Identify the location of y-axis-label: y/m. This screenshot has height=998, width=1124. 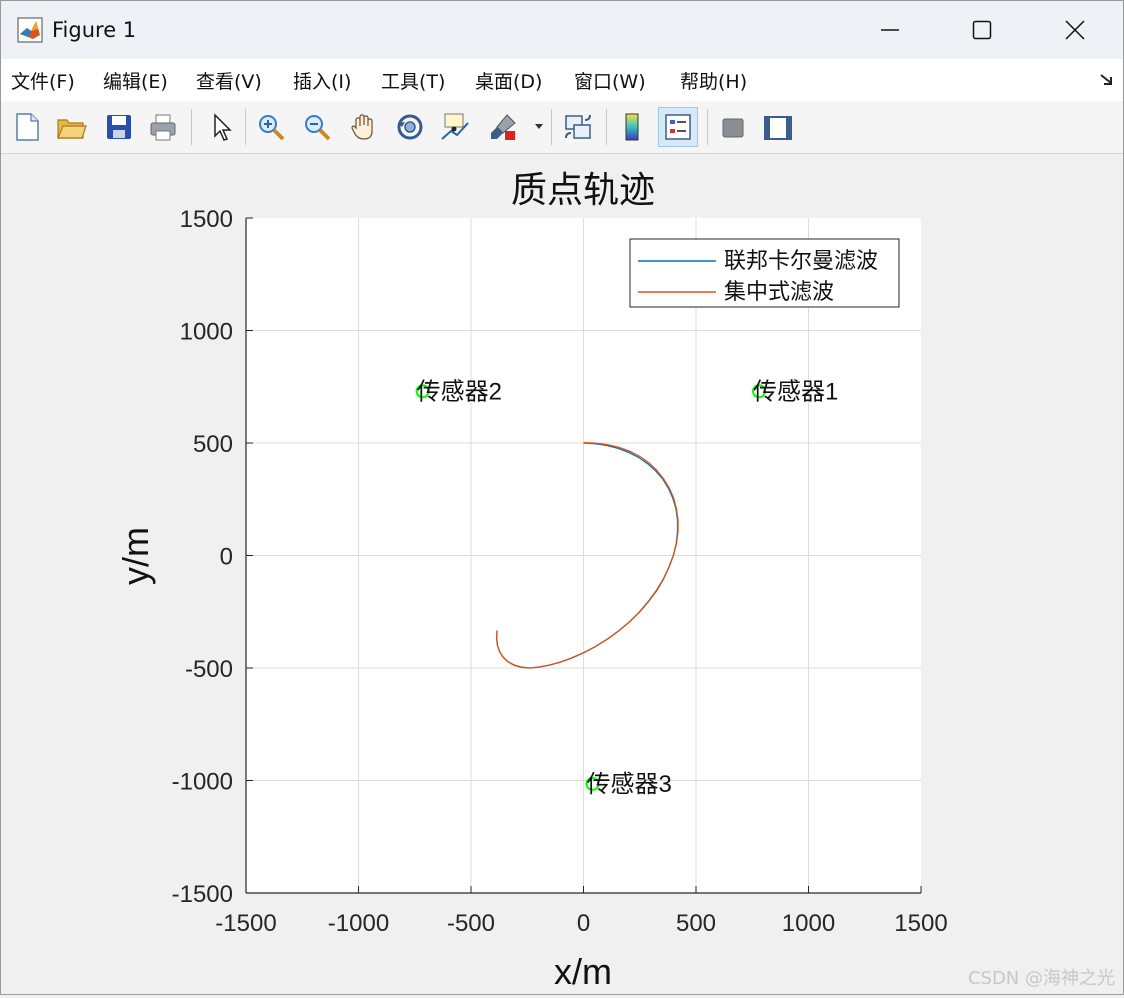
(135, 556).